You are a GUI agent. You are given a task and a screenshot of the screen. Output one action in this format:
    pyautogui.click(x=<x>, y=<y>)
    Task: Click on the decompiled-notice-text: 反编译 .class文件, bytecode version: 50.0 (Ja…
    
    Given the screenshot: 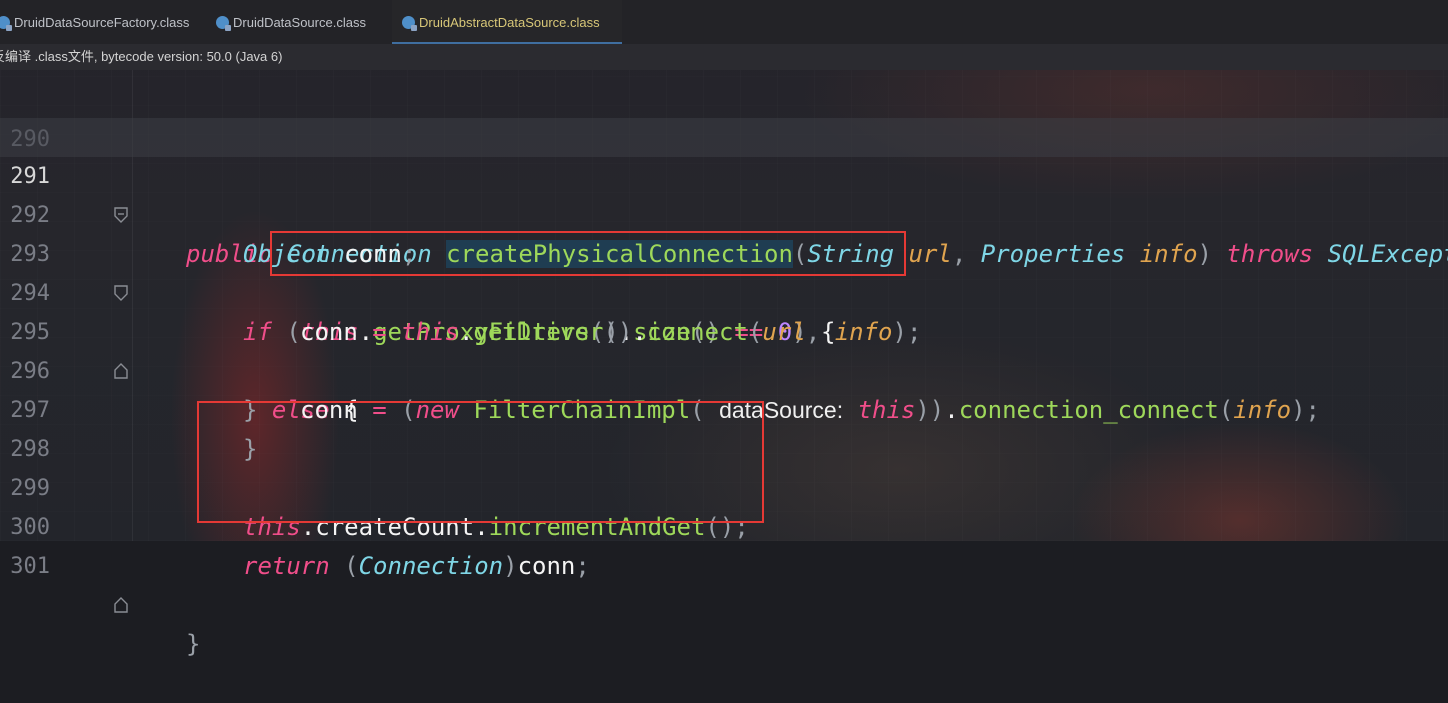 What is the action you would take?
    pyautogui.click(x=141, y=56)
    